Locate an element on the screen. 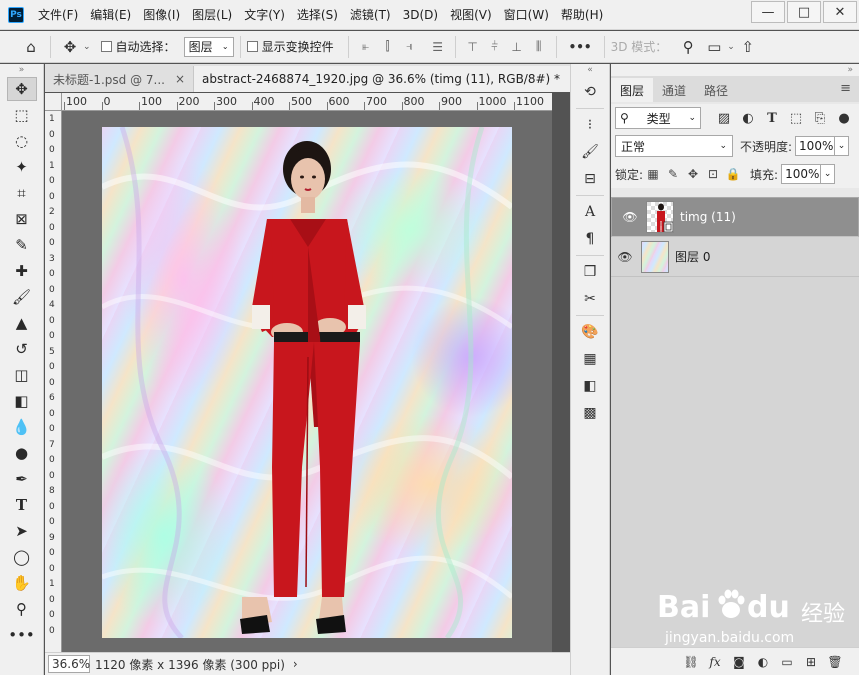 The image size is (859, 675). gradient-tool-icon: ◧ is located at coordinates (22, 401).